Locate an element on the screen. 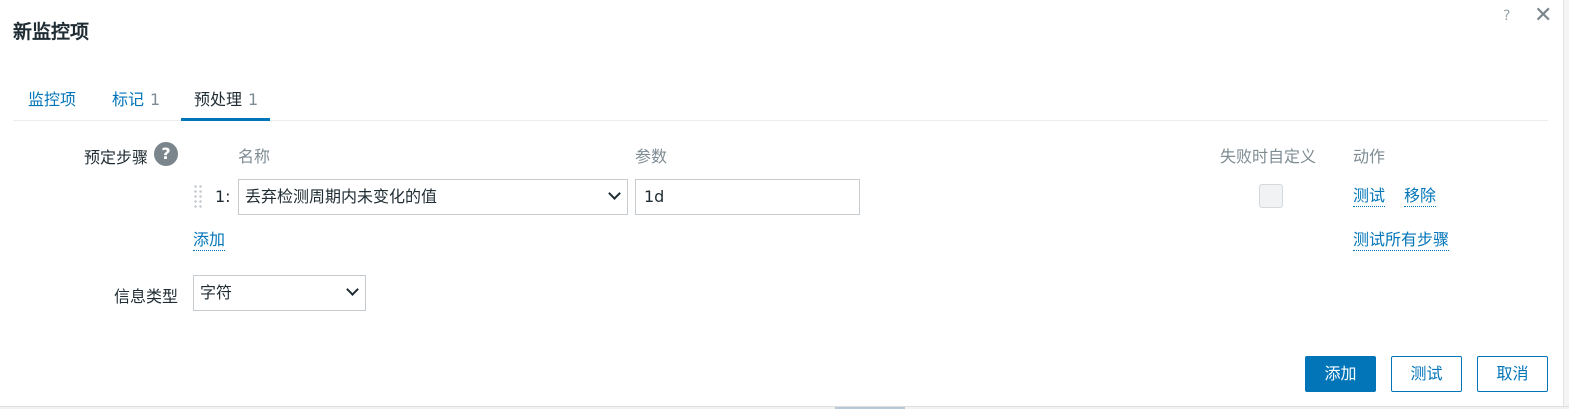 The height and width of the screenshot is (409, 1569). test-all-steps-link: 测试所有步骤 is located at coordinates (1401, 240).